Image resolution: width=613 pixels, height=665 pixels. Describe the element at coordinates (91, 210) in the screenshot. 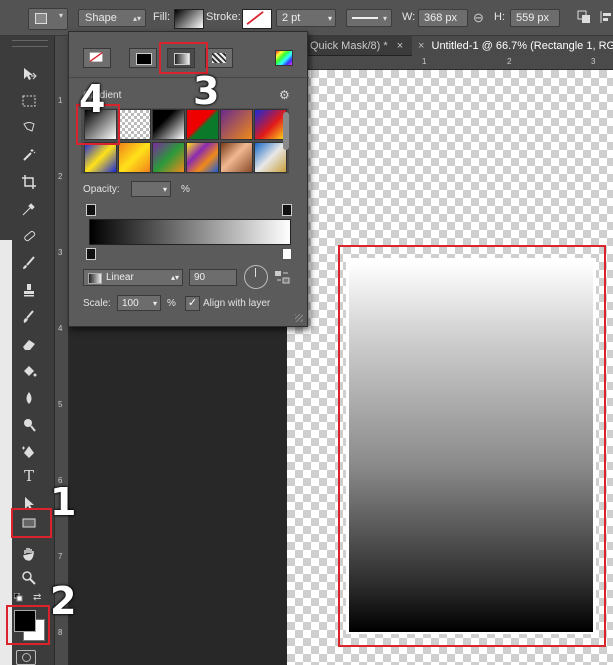

I see `opacity-stop-left` at that location.